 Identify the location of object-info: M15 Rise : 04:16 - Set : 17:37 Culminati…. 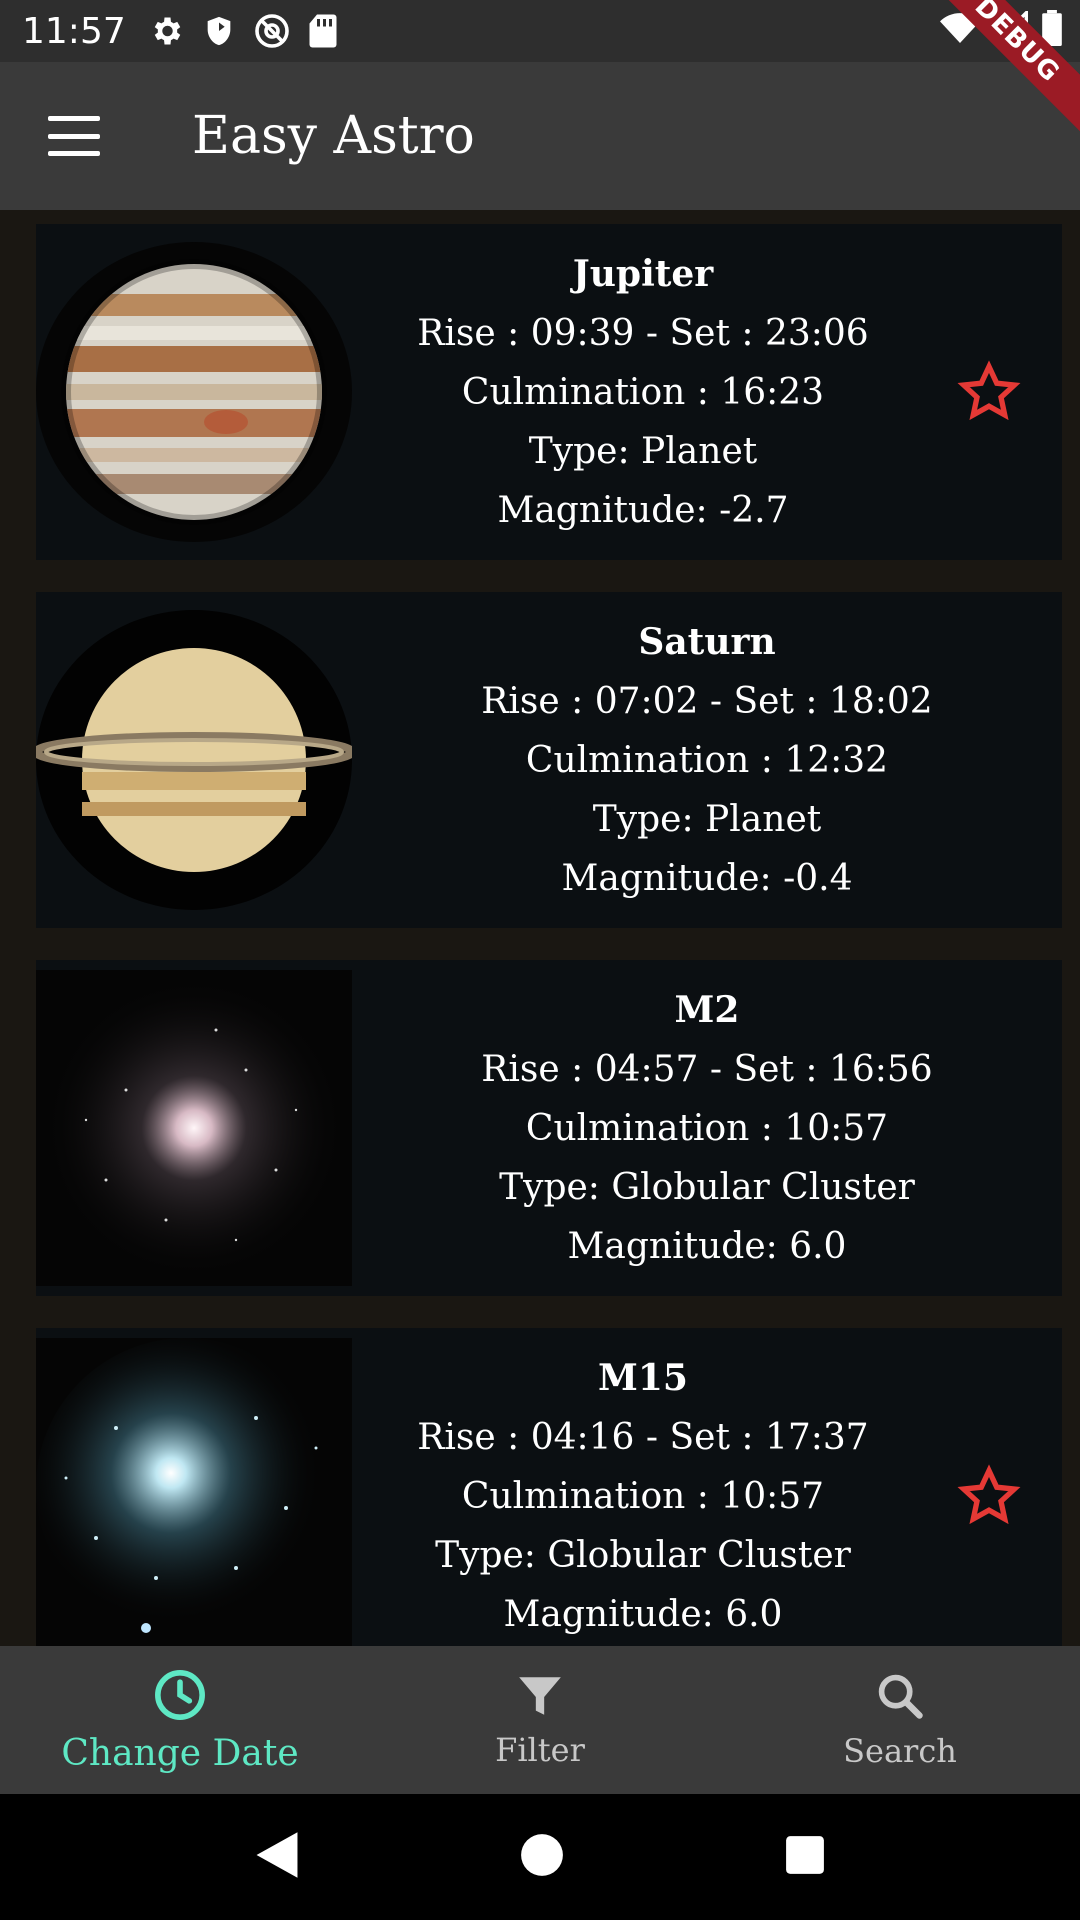
(643, 1496).